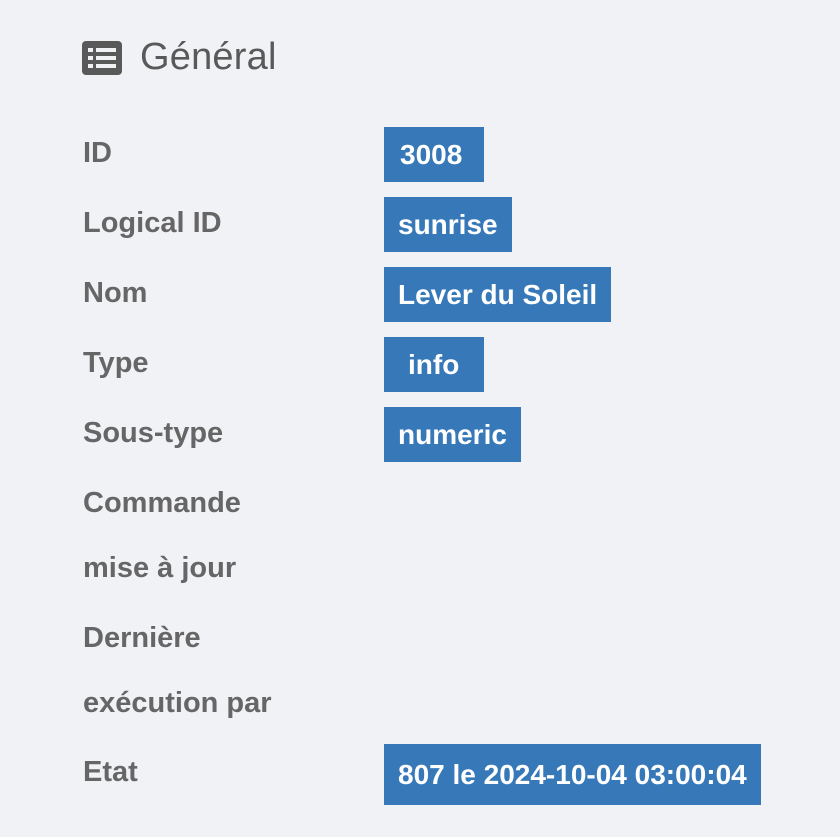 This screenshot has height=837, width=840. What do you see at coordinates (434, 364) in the screenshot?
I see `field-value-type: info` at bounding box center [434, 364].